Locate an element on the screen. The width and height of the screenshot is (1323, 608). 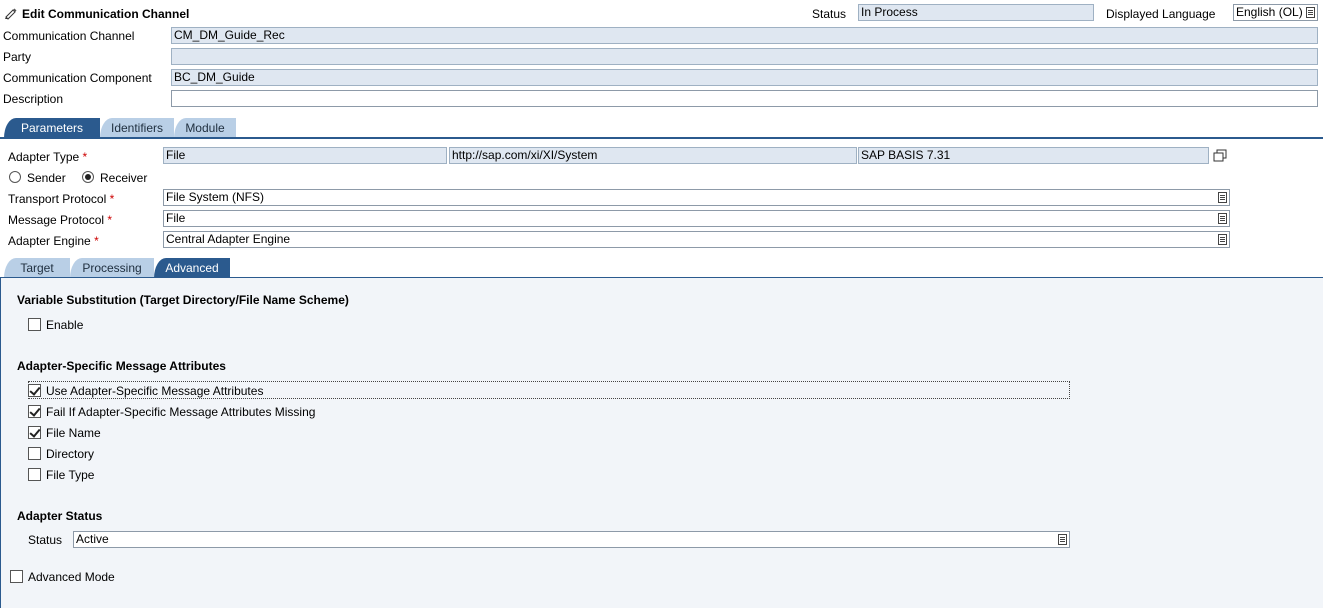
tab-identifiers: Identifiers is located at coordinates (137, 128).